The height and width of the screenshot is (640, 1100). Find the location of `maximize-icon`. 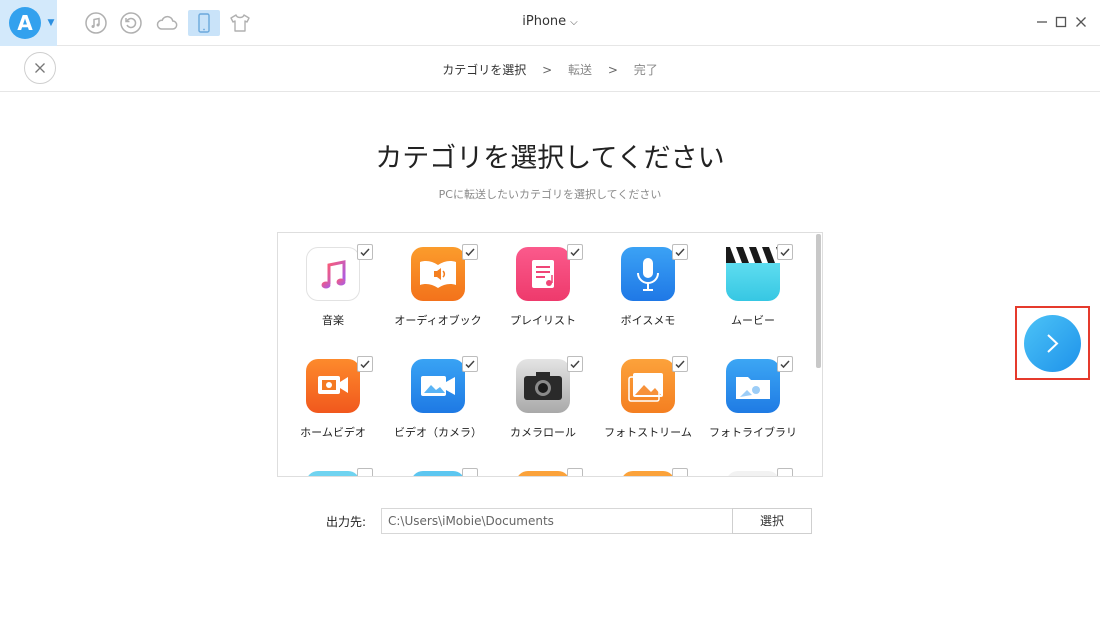

maximize-icon is located at coordinates (1061, 22).